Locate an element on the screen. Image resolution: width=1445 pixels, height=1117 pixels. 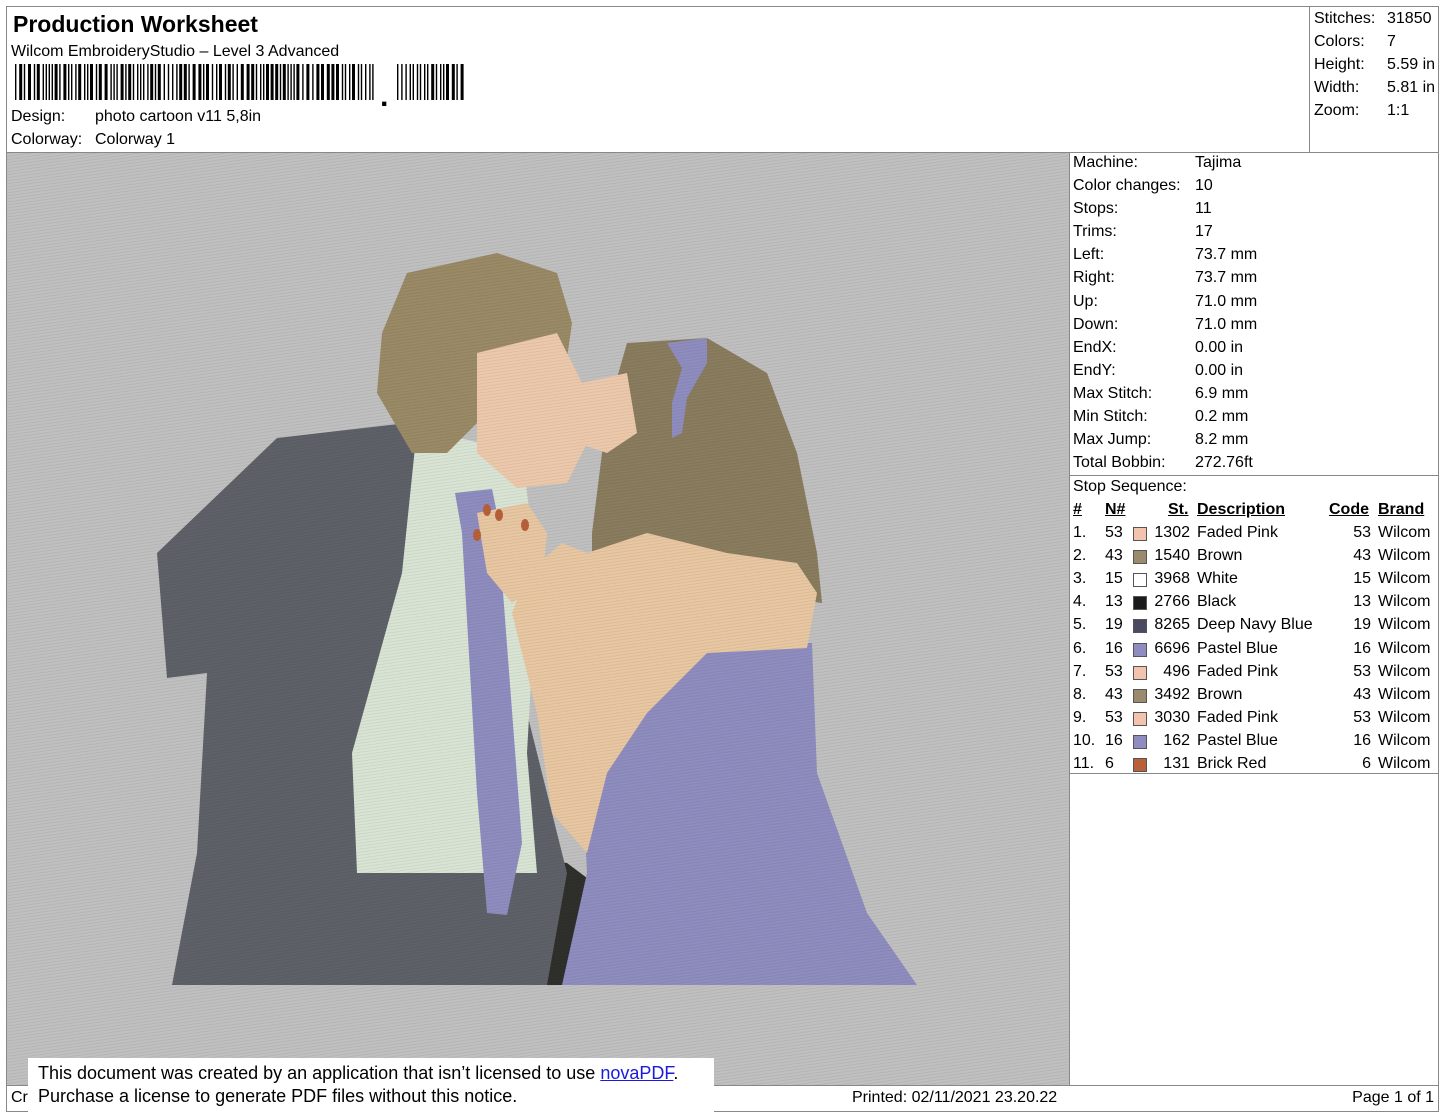
machine-info-value: 10 is located at coordinates (1204, 186).